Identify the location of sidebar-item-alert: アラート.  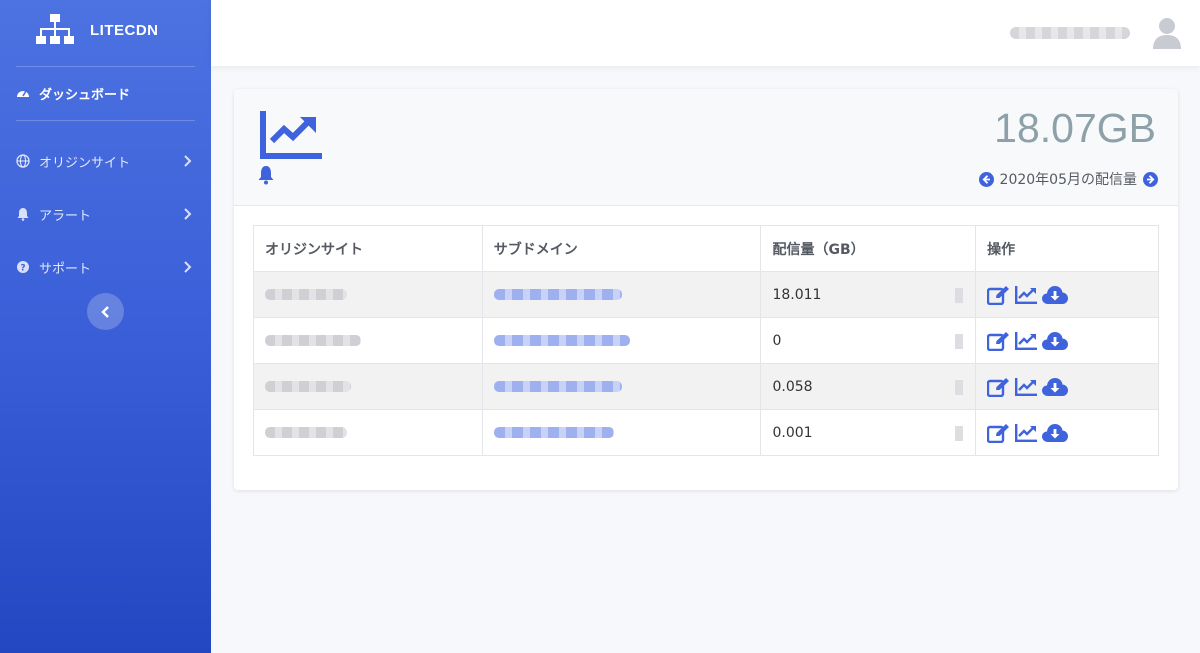
(105, 214).